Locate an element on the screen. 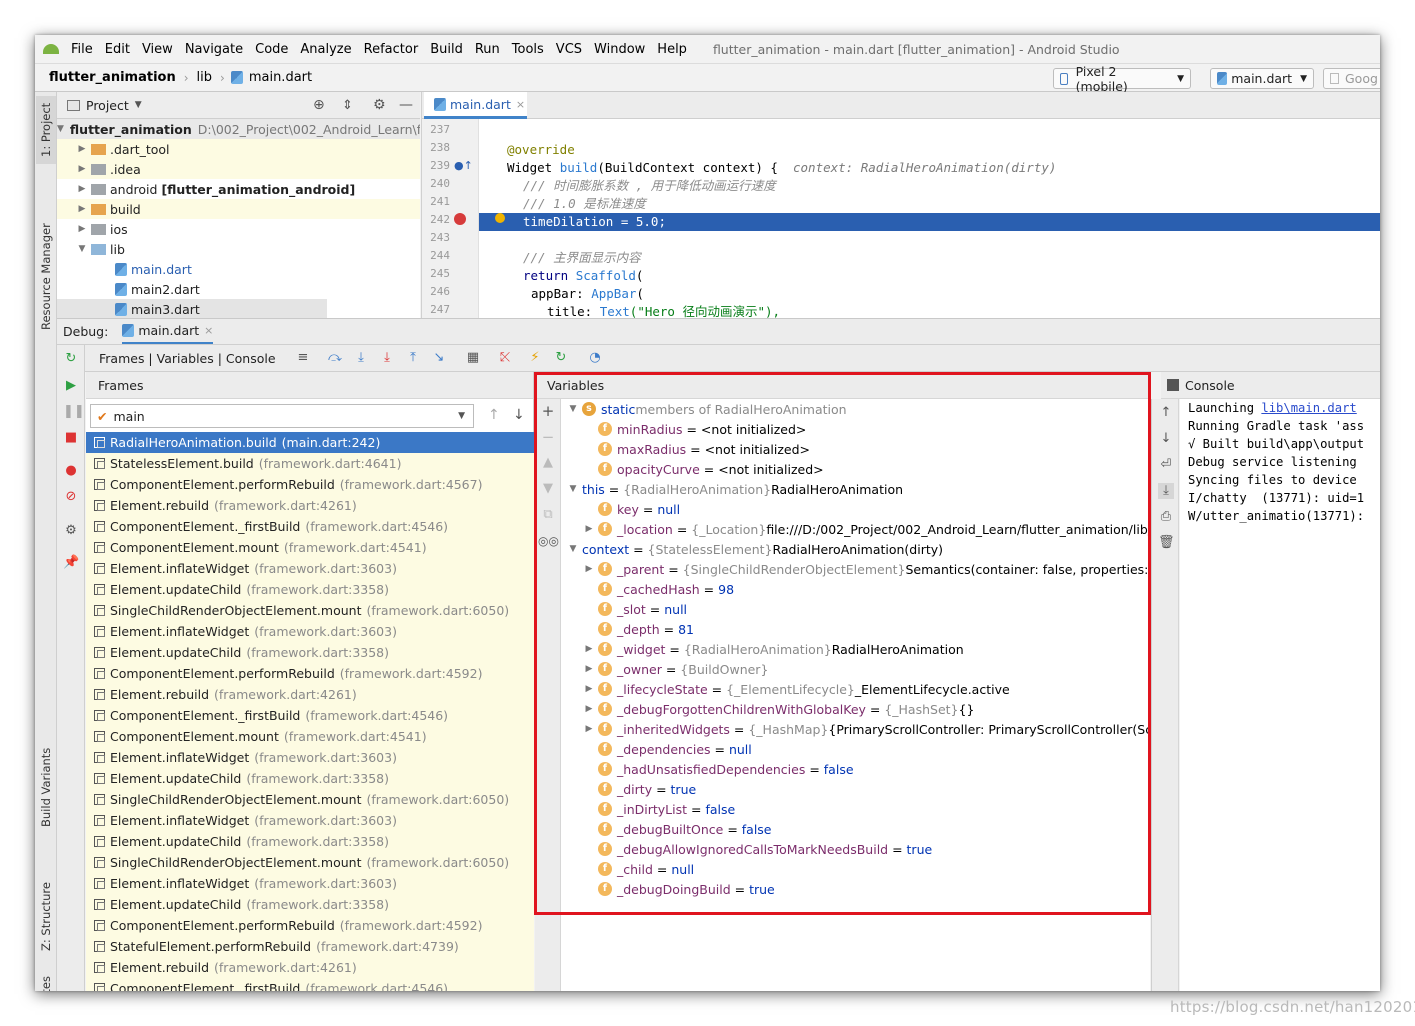 This screenshot has width=1415, height=1026. variable-row: f _depth = 81 is located at coordinates (638, 629).